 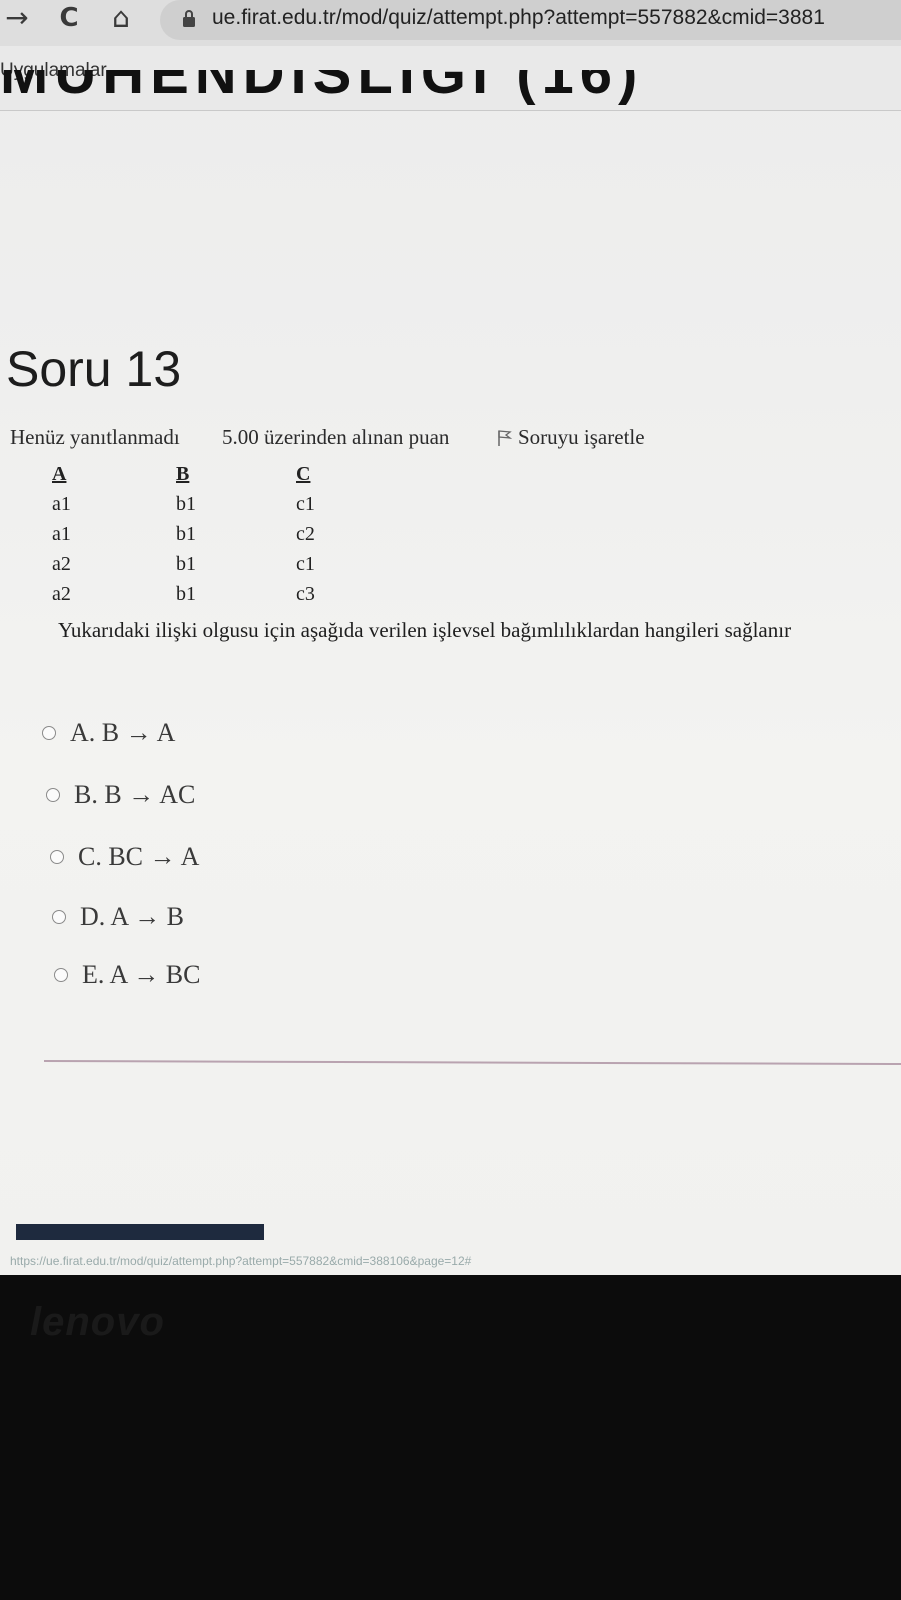 What do you see at coordinates (69, 18) in the screenshot?
I see `reload-icon: C` at bounding box center [69, 18].